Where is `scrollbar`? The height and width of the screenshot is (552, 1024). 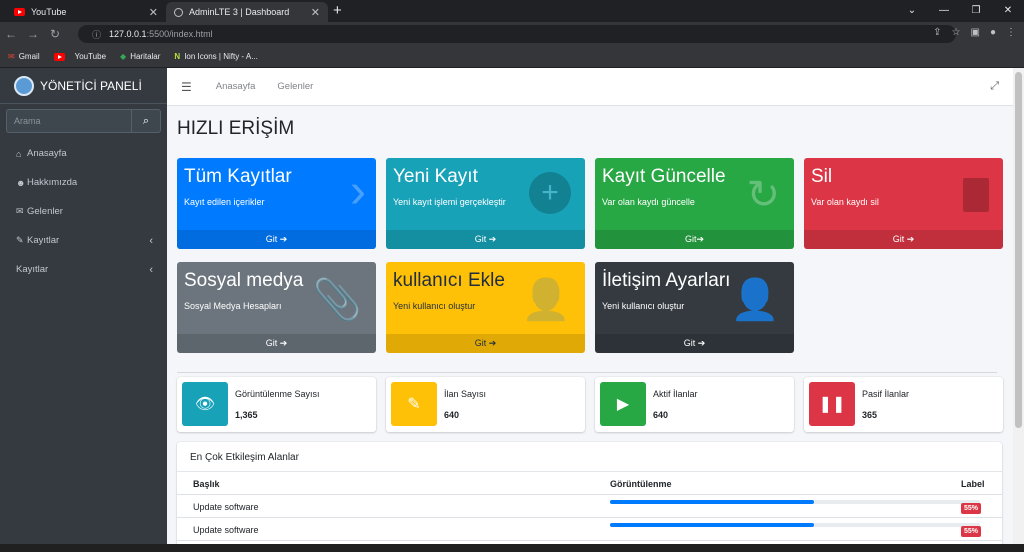 scrollbar is located at coordinates (1018, 306).